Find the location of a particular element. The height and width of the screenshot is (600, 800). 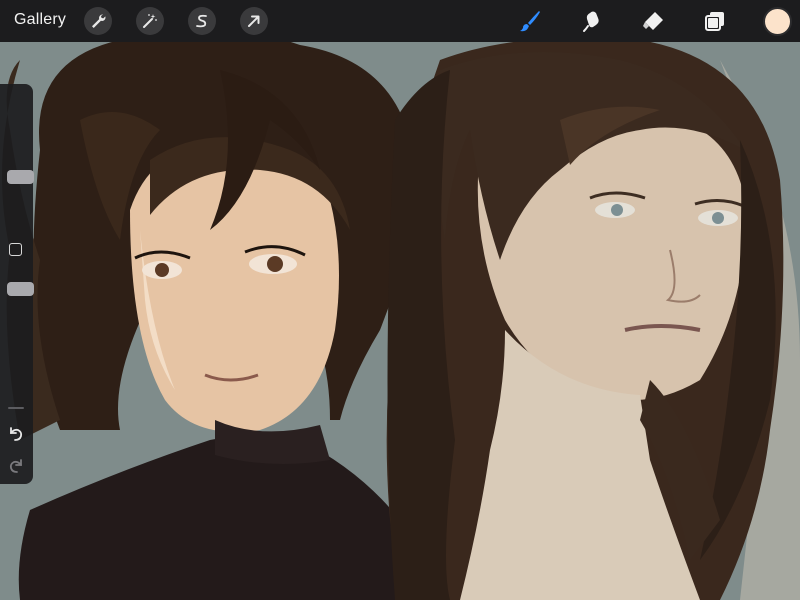

transform-button is located at coordinates (254, 21).